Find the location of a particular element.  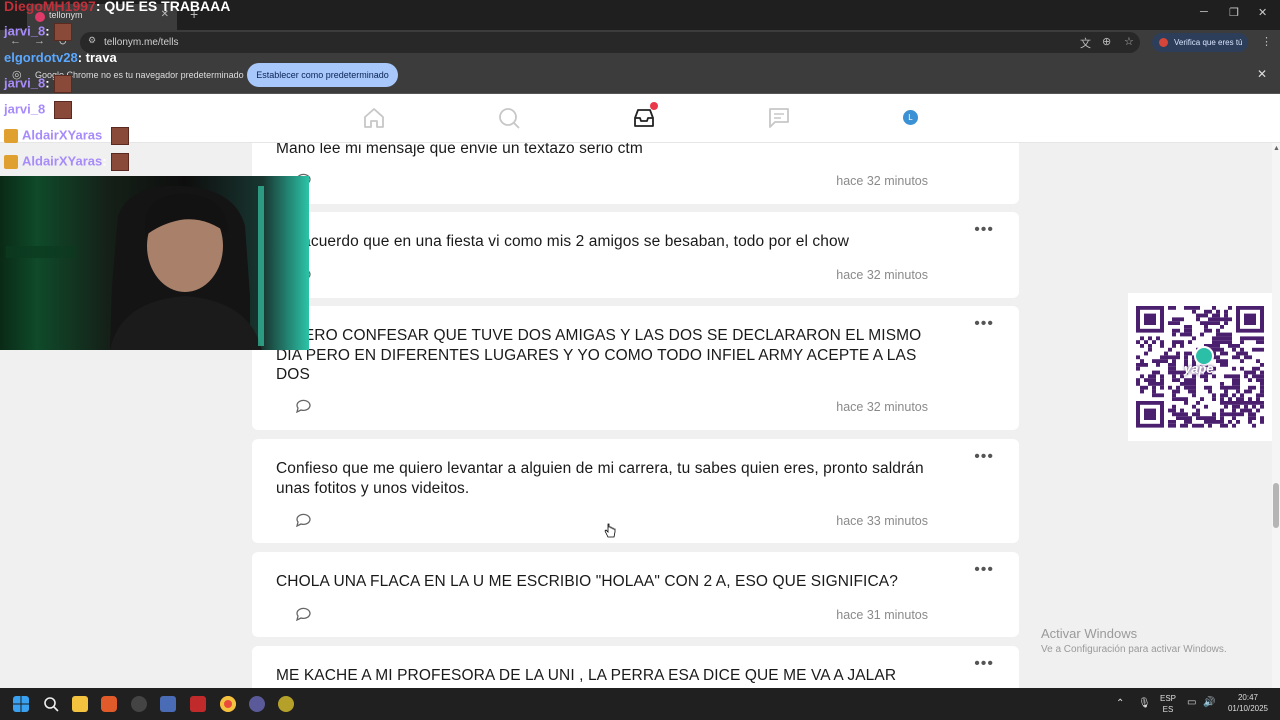

watermark-subtitle: Ve a Configuración para activar Windows. is located at coordinates (1134, 649).